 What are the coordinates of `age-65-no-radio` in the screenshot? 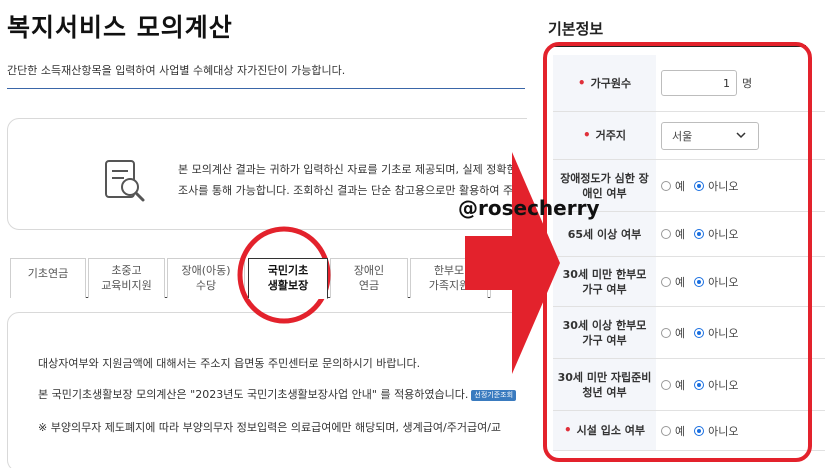 It's located at (699, 234).